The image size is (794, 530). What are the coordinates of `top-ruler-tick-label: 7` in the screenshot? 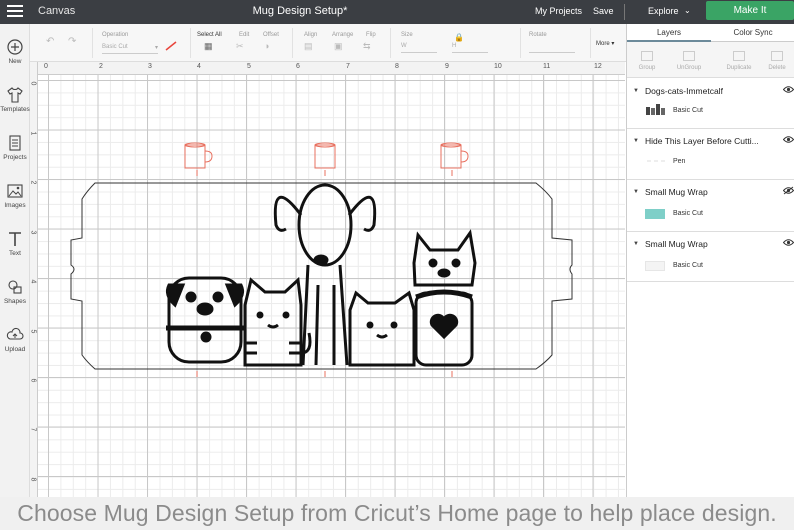 It's located at (348, 66).